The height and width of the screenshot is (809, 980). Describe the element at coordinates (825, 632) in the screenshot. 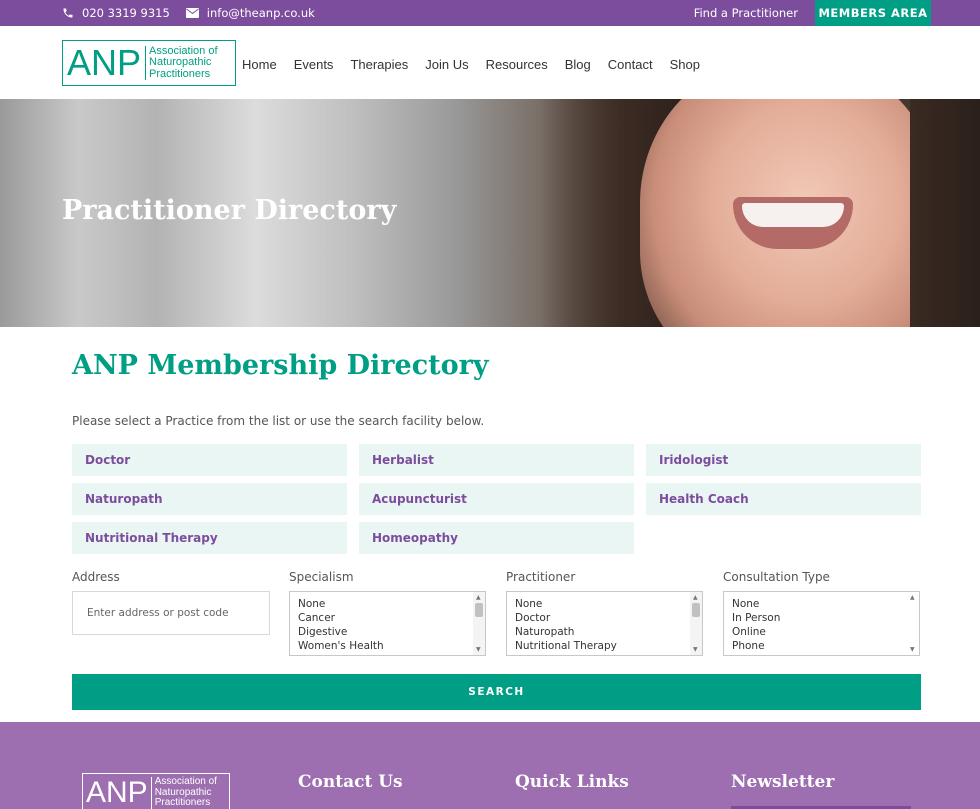

I see `consultation-option: Online` at that location.